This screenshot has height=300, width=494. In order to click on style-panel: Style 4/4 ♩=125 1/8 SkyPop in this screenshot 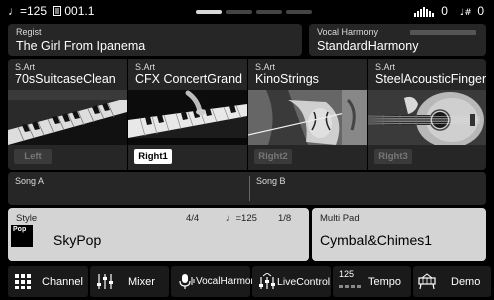, I will do `click(158, 234)`.